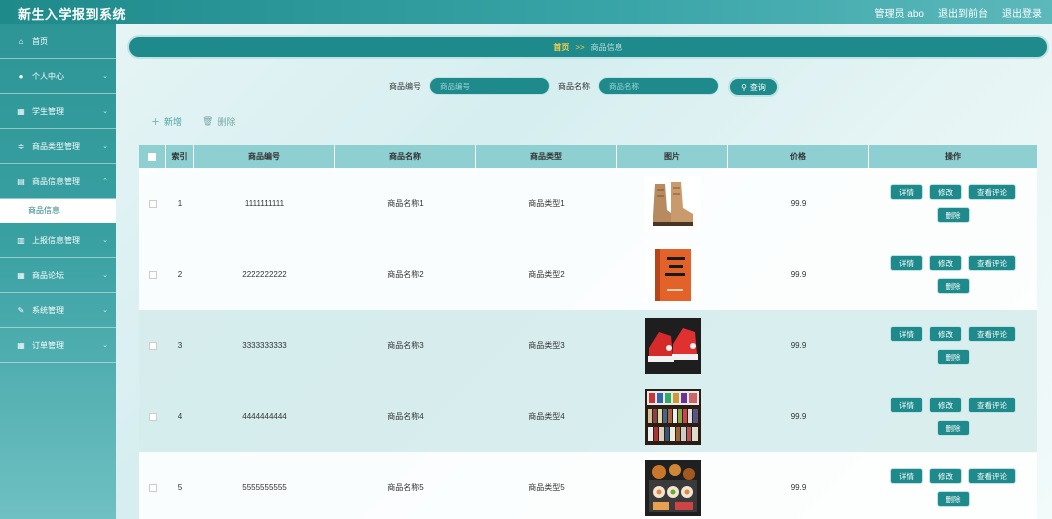 This screenshot has height=519, width=1052. I want to click on top-bar: 新生入学报到系统 管理员 abo 退出到前台 退出登录, so click(526, 12).